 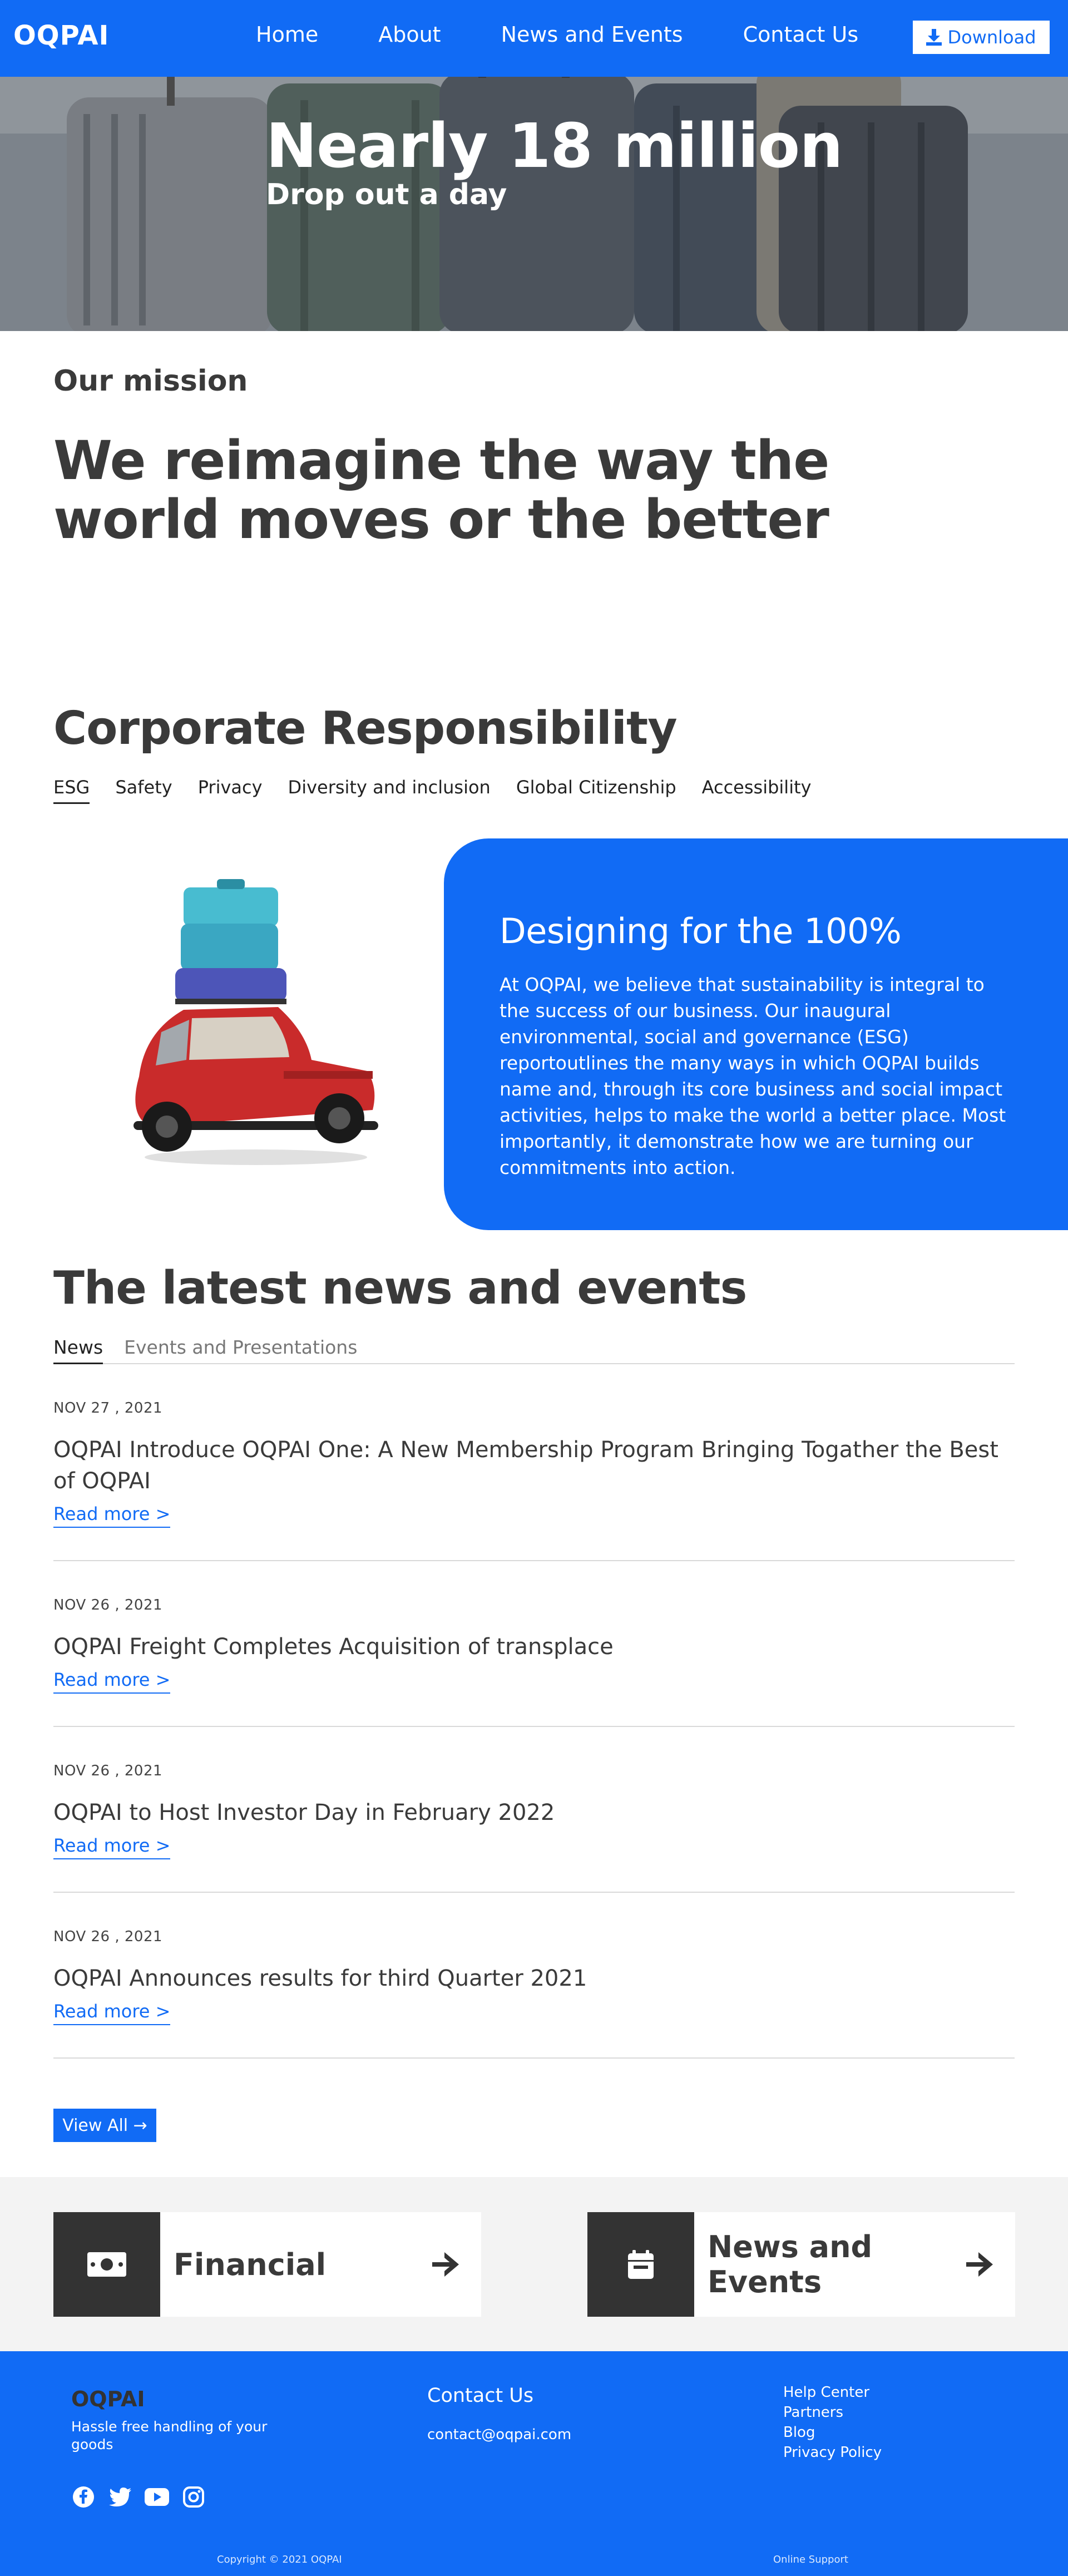 I want to click on main-menu: Home About News and Events Contact Us, so click(x=587, y=34).